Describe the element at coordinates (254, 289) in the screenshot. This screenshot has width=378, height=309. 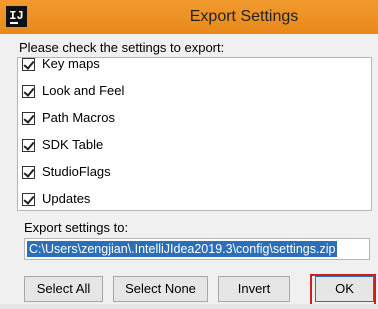
I see `invert-button: Invert` at that location.